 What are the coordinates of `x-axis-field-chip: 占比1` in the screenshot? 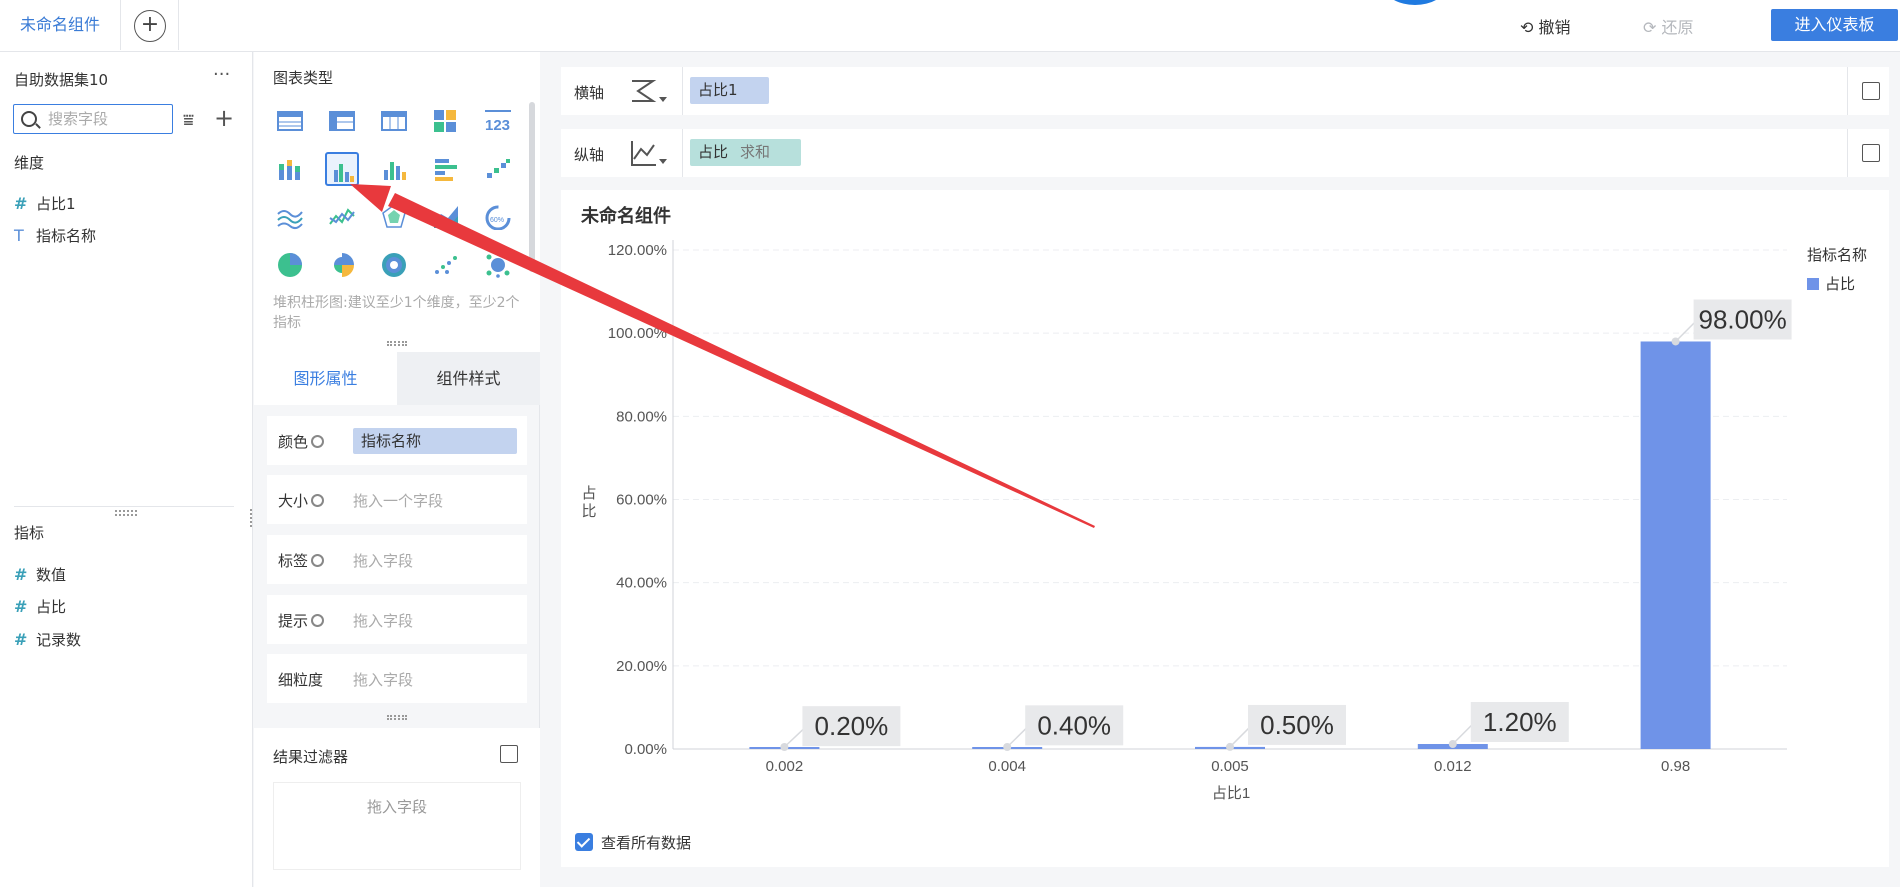 It's located at (729, 90).